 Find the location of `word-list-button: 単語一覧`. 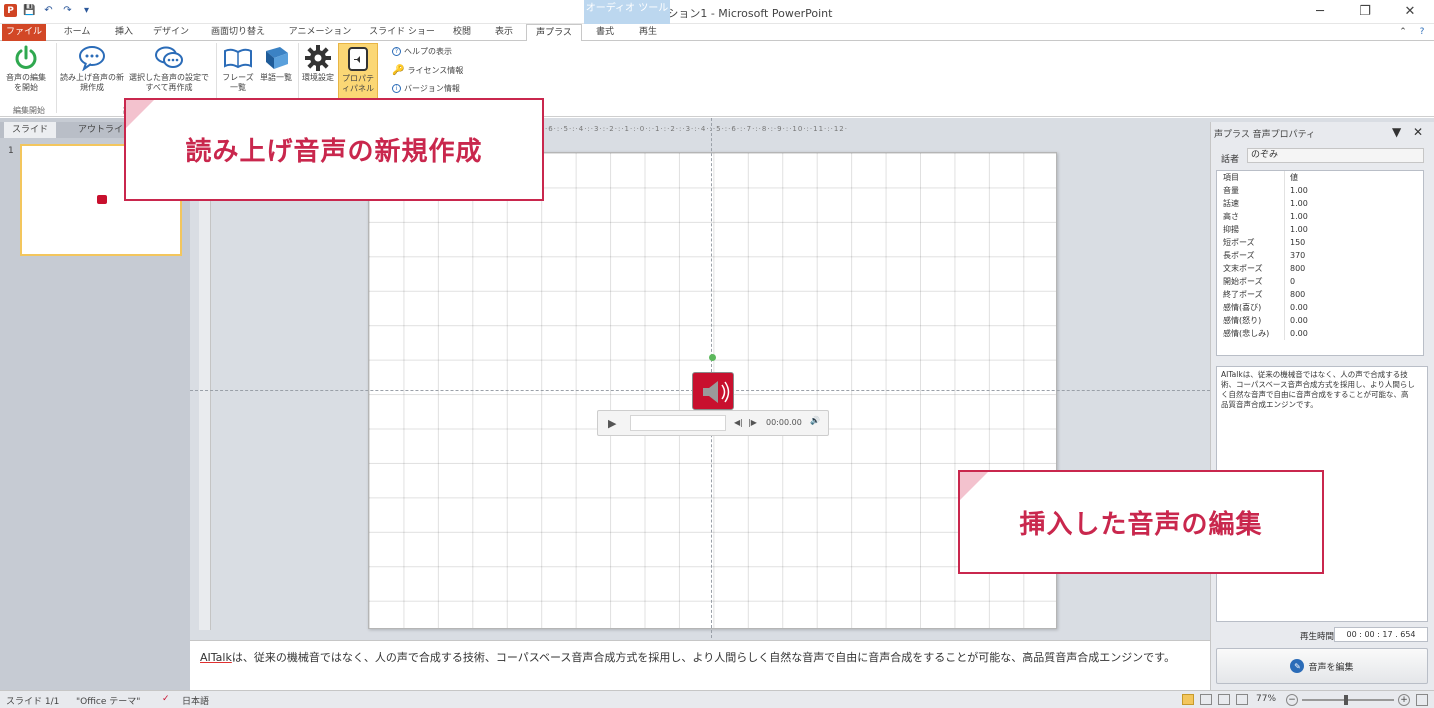

word-list-button: 単語一覧 is located at coordinates (276, 63).